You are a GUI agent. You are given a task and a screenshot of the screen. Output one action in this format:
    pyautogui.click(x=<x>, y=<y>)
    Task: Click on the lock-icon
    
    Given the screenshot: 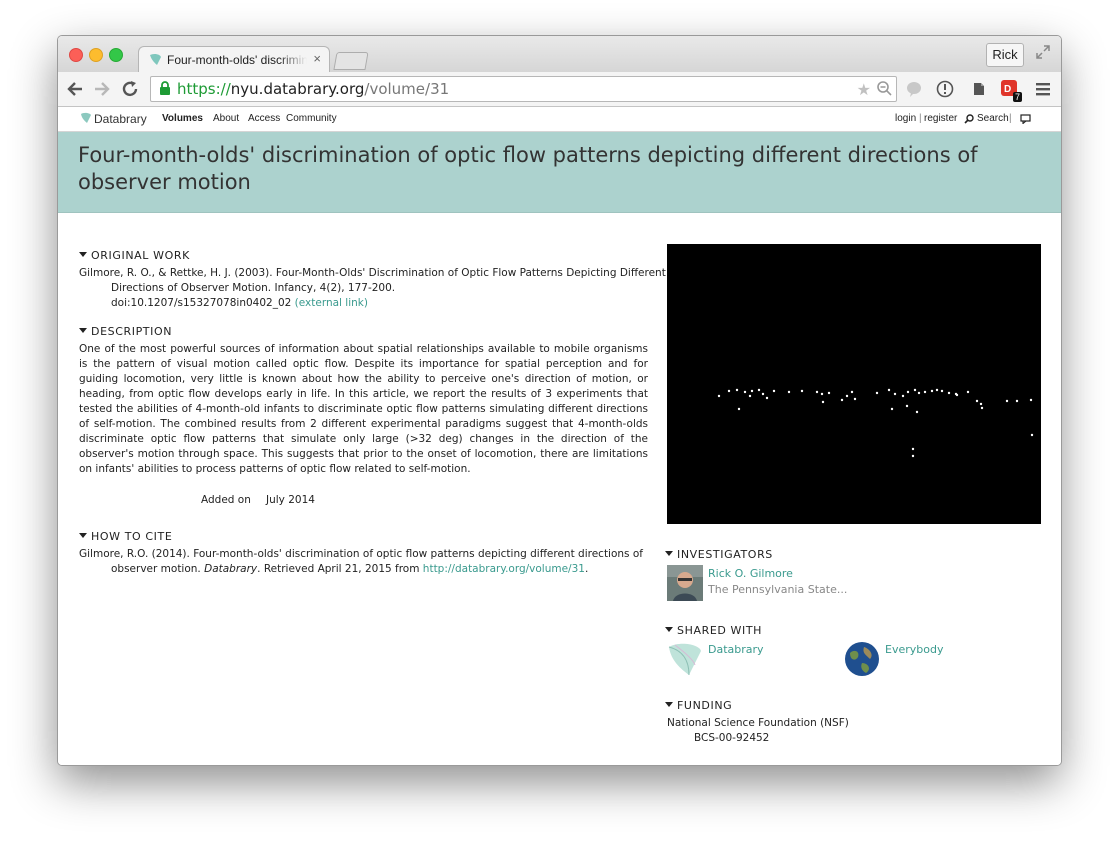 What is the action you would take?
    pyautogui.click(x=165, y=88)
    